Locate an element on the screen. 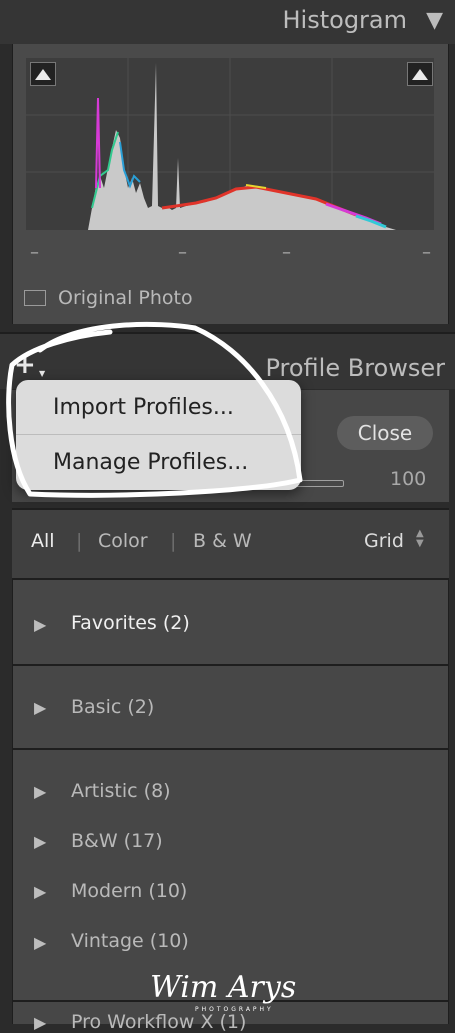 This screenshot has height=1033, width=455. filter-all: All is located at coordinates (43, 541).